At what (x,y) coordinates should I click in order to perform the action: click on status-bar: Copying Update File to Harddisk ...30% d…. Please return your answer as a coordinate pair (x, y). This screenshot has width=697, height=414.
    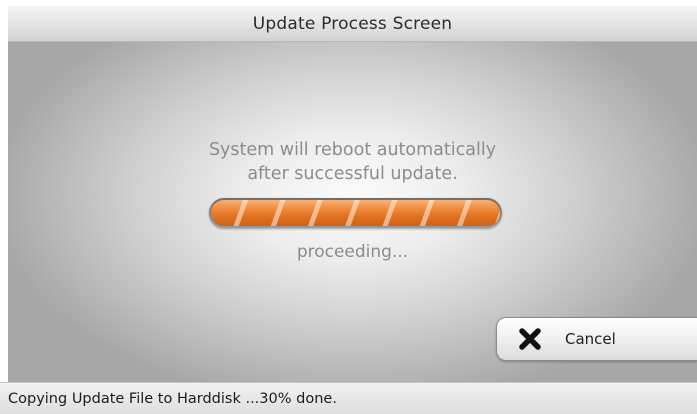
    Looking at the image, I should click on (348, 398).